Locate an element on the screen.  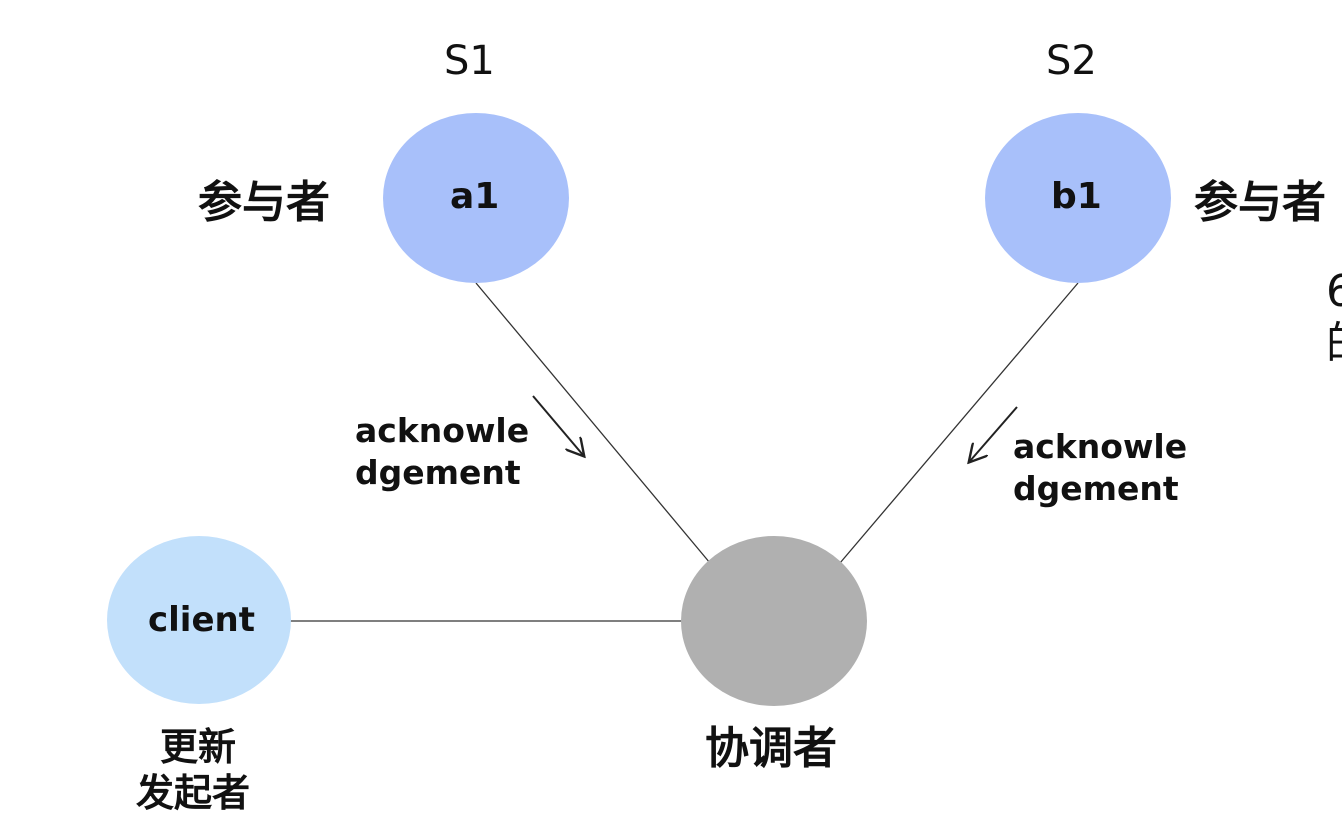
edge-b1-coordinator is located at coordinates (959, 423).